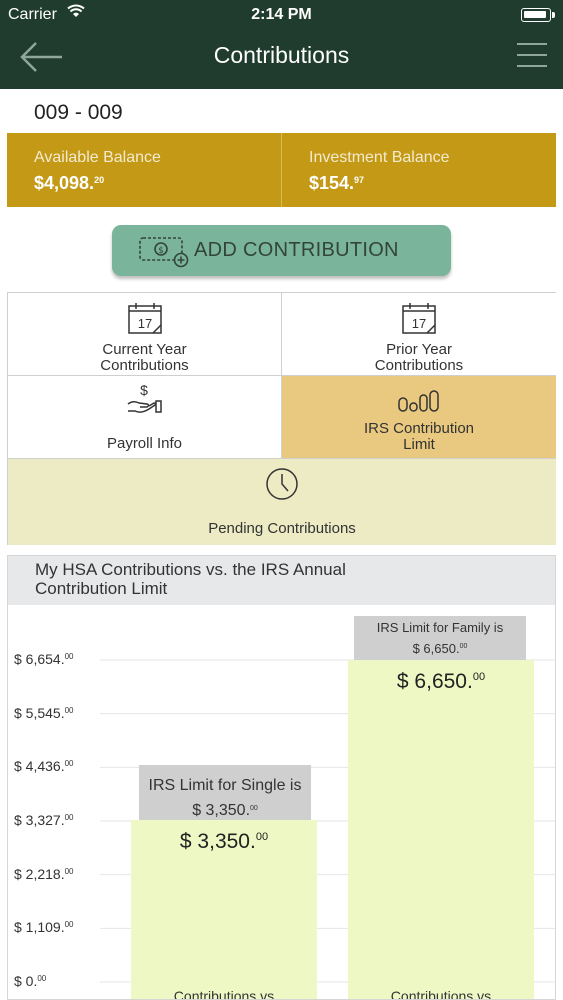 The image size is (563, 1000). Describe the element at coordinates (144, 365) in the screenshot. I see `current-year-label-2: Contributions` at that location.